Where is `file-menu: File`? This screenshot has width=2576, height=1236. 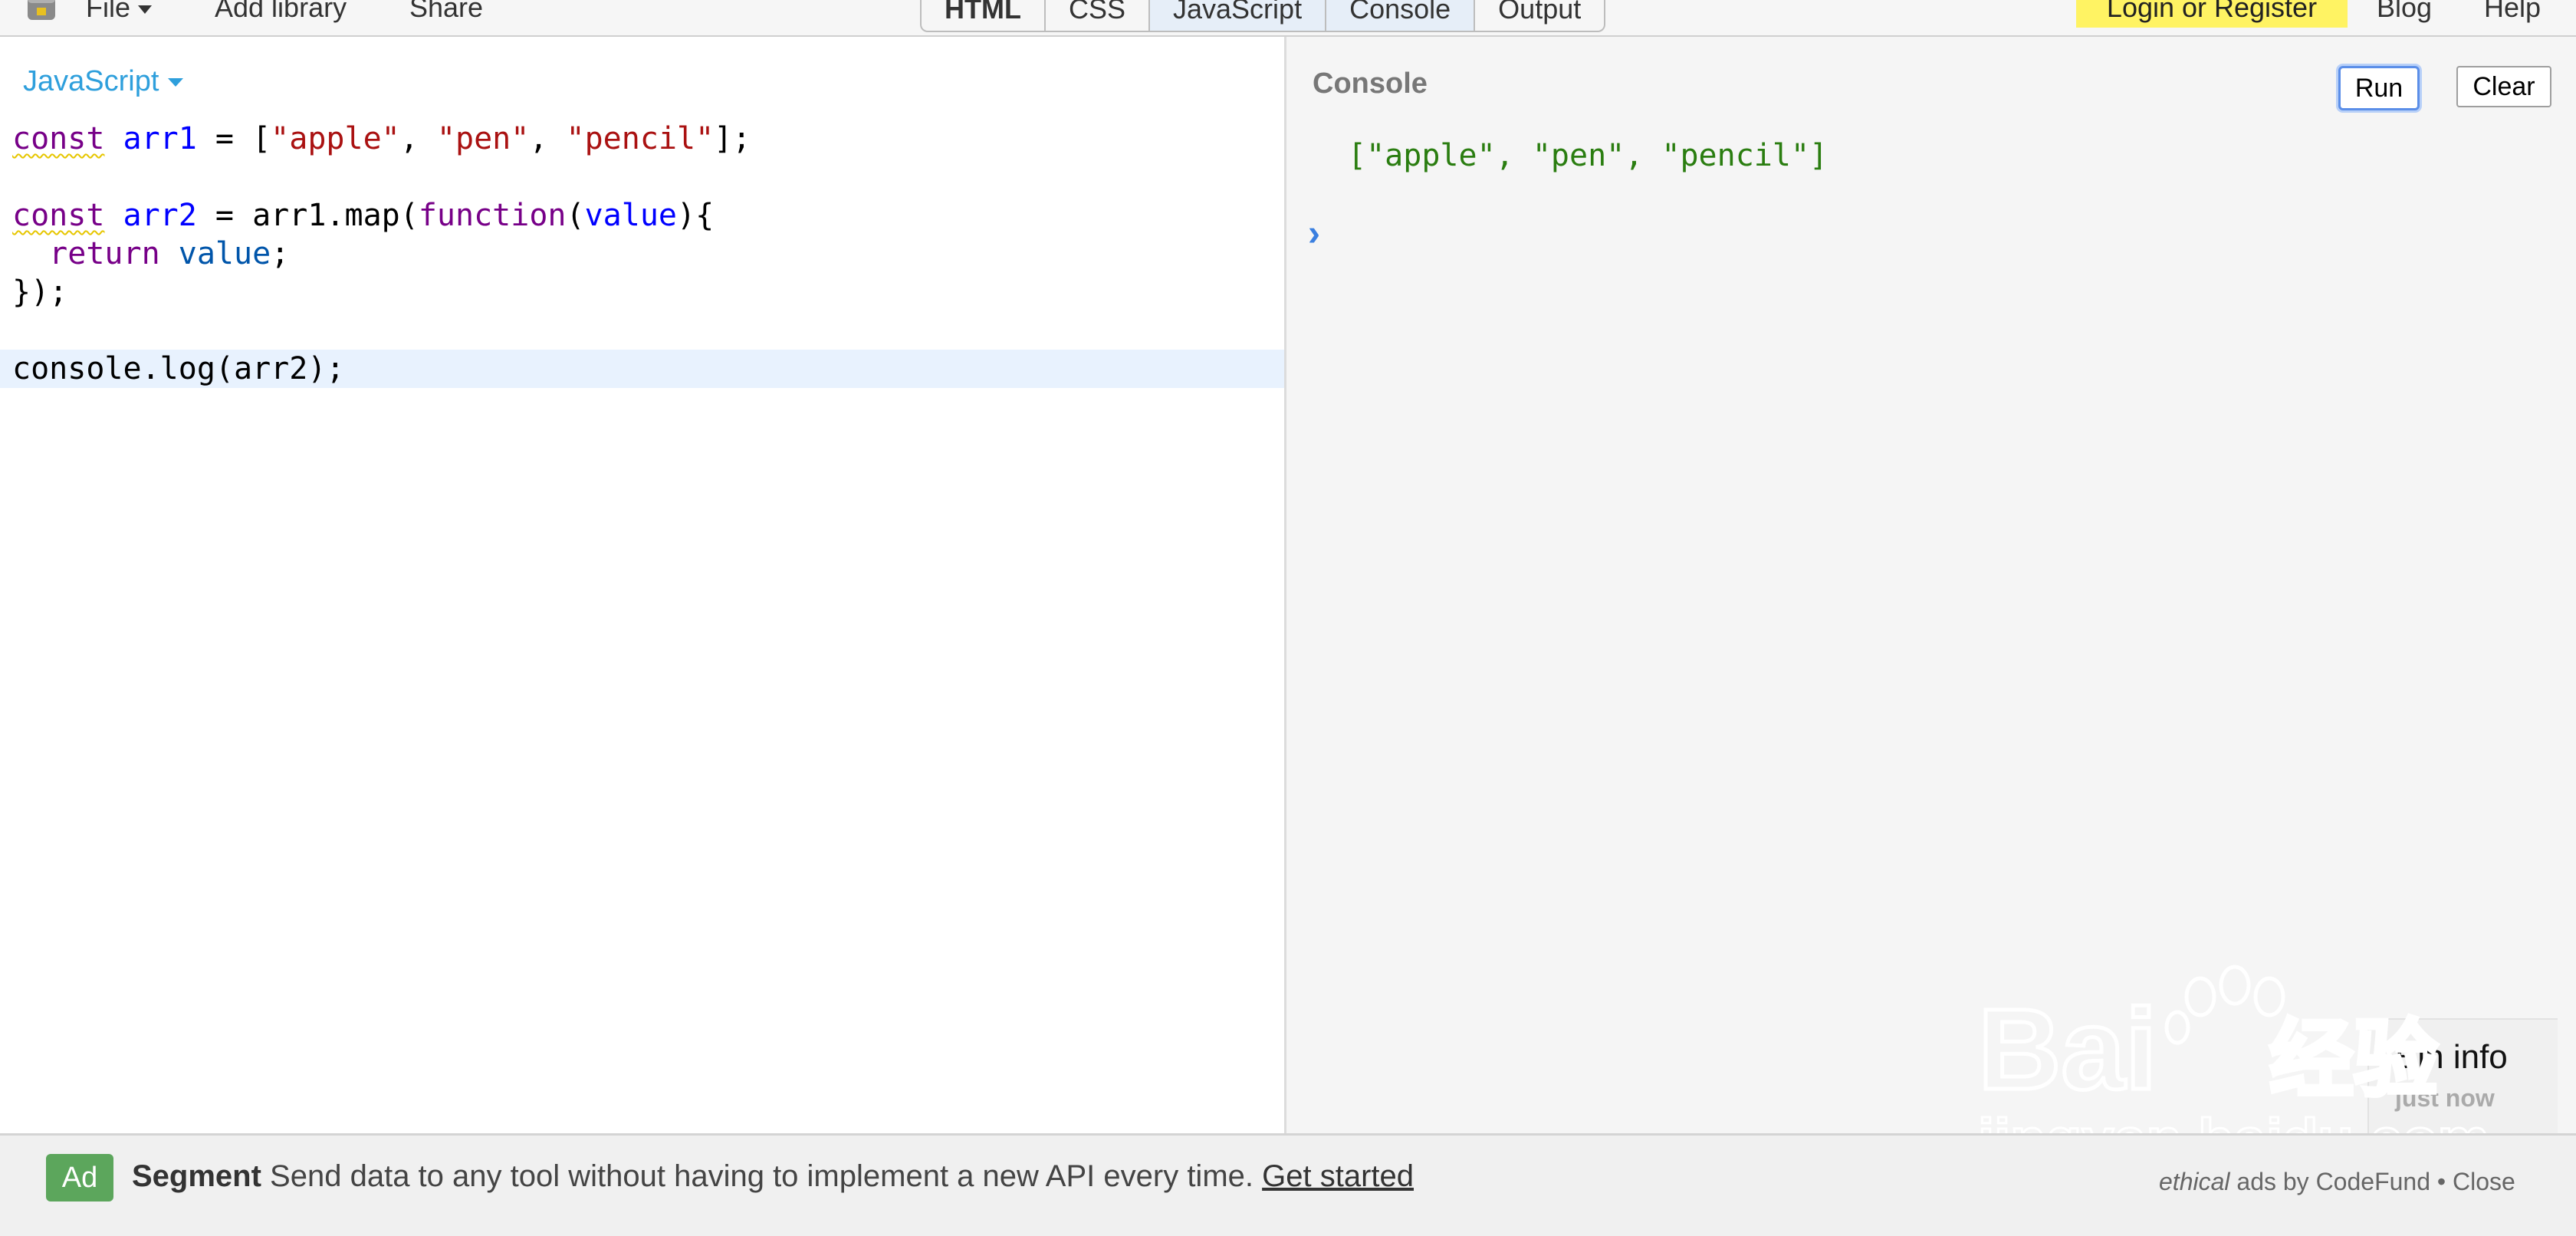 file-menu: File is located at coordinates (120, 12).